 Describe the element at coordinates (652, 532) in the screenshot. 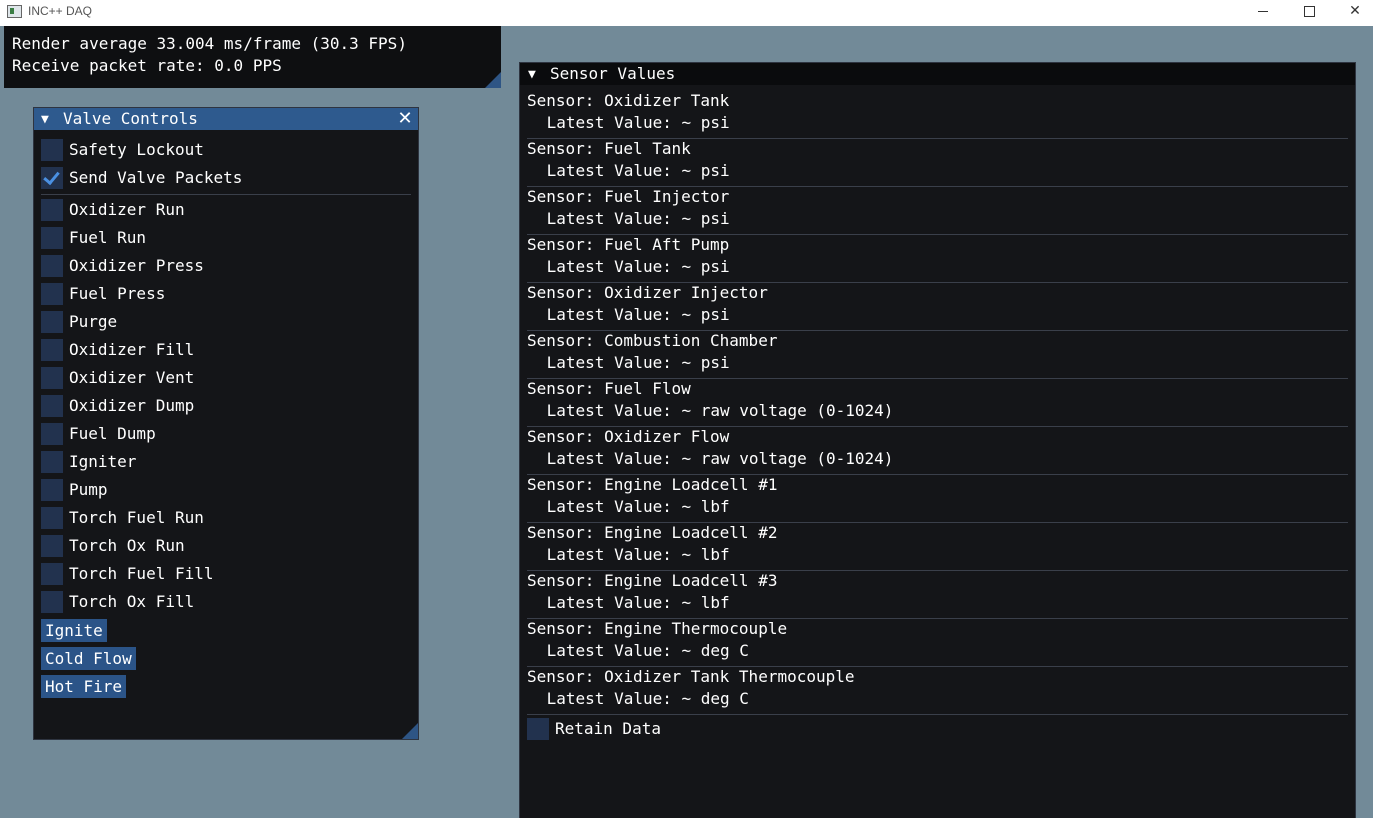

I see `sensor-name: Sensor: Engine Loadcell #2` at that location.